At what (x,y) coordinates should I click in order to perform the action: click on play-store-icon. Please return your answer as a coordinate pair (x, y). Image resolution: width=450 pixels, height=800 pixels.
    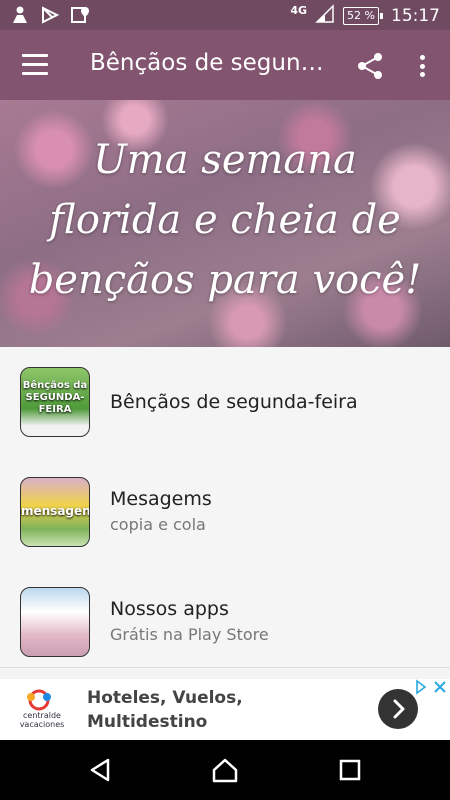
    Looking at the image, I should click on (50, 15).